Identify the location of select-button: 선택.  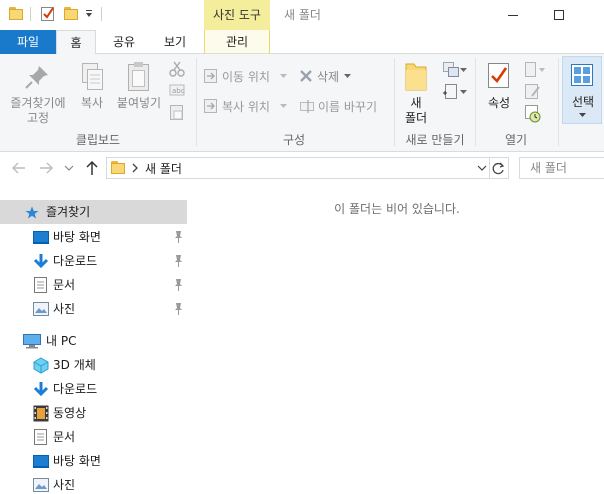
(582, 90).